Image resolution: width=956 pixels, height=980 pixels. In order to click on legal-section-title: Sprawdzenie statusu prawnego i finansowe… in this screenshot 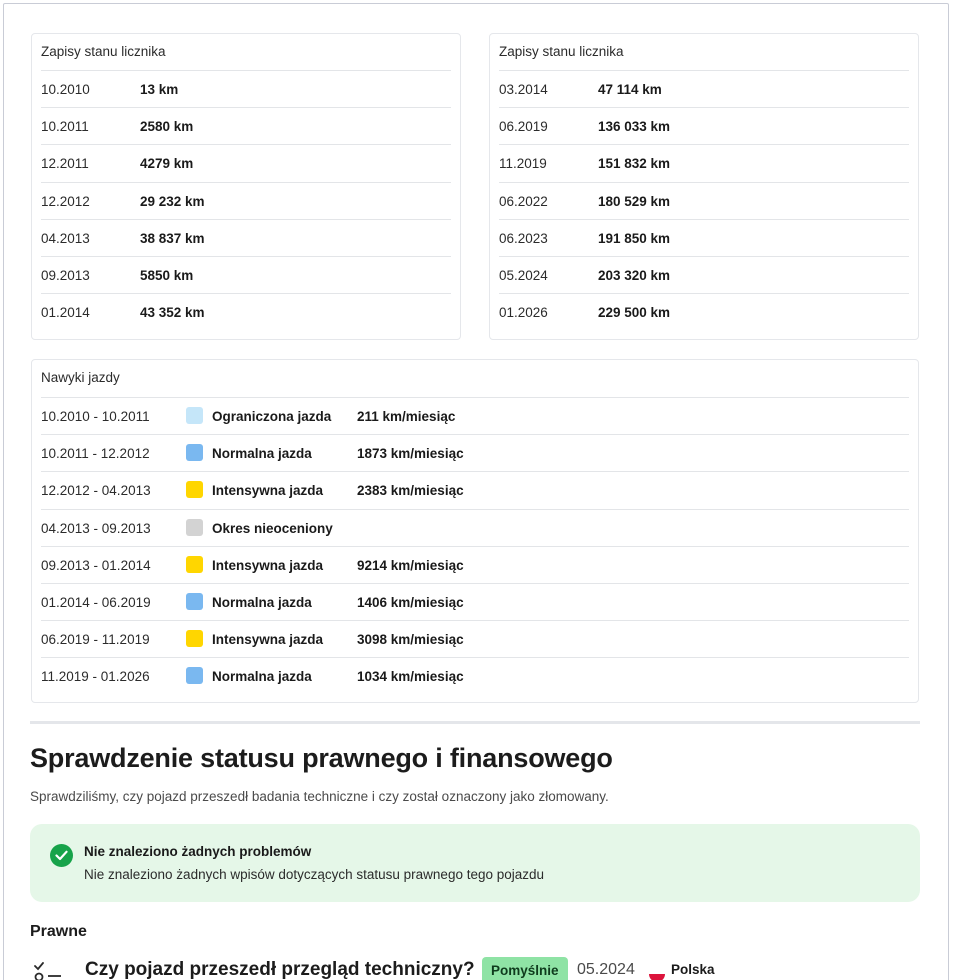, I will do `click(321, 758)`.